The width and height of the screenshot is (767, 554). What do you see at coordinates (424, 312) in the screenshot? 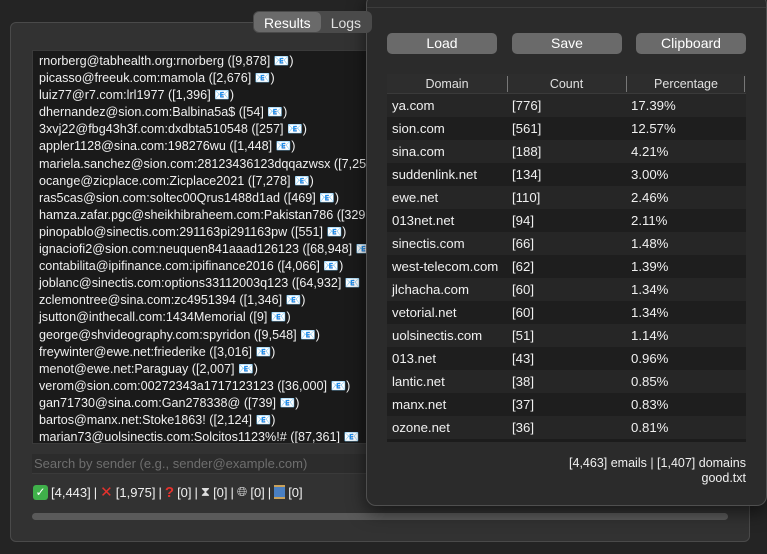
I see `domain-cell: vetorial.net` at bounding box center [424, 312].